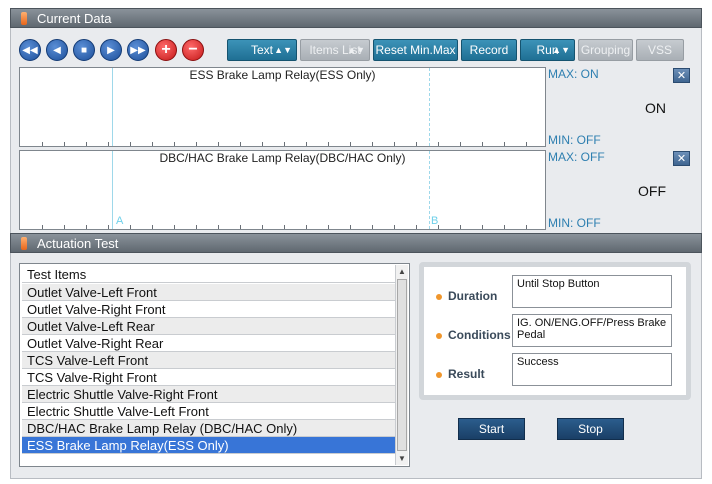 The height and width of the screenshot is (484, 712). What do you see at coordinates (208, 326) in the screenshot?
I see `test-item-row: Outlet Valve-Left Rear` at bounding box center [208, 326].